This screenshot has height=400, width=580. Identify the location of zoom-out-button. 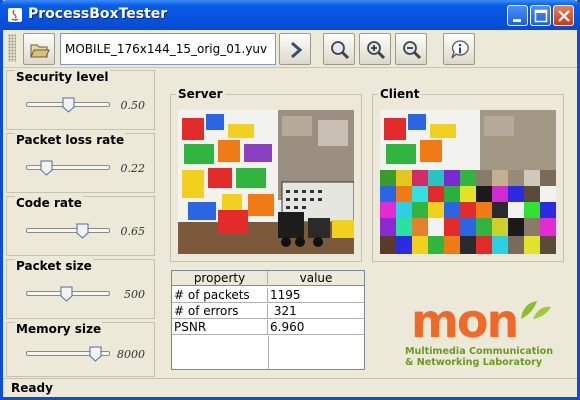
(411, 49).